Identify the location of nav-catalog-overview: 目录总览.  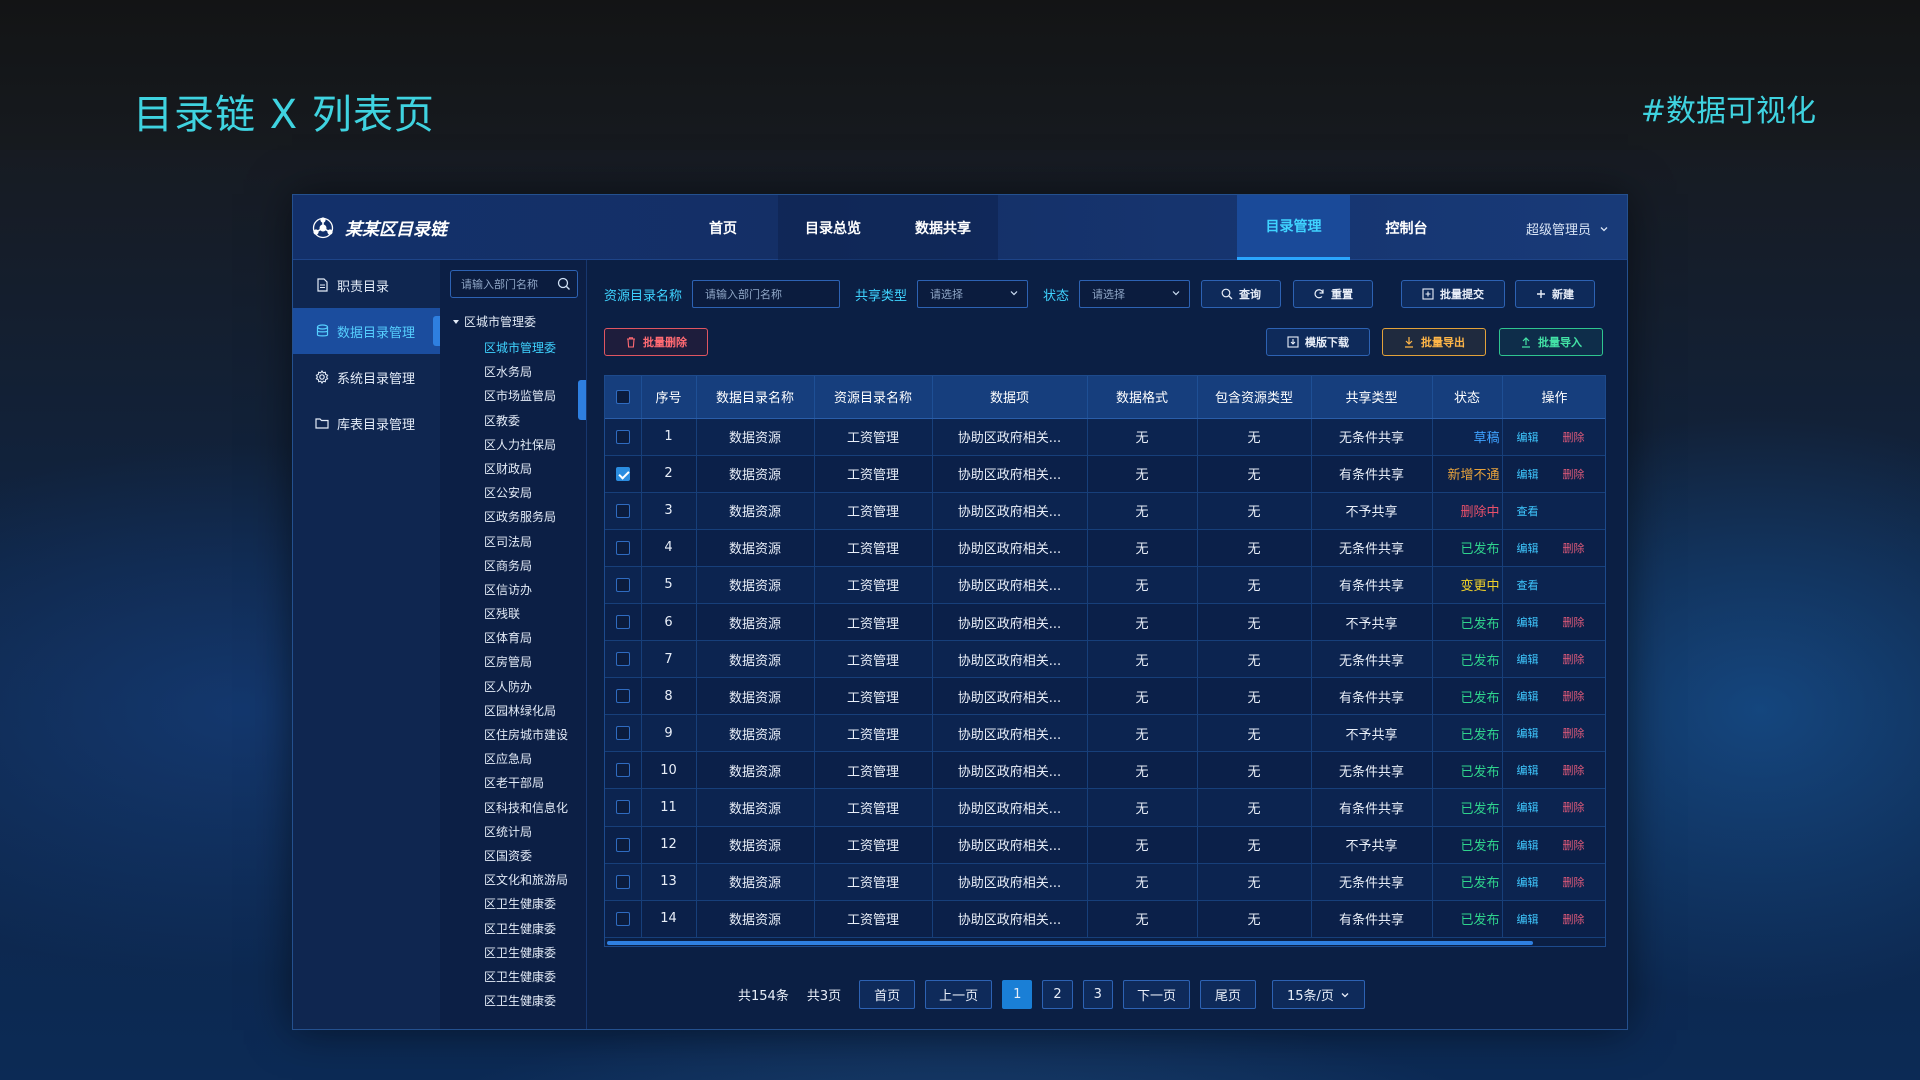
(833, 227).